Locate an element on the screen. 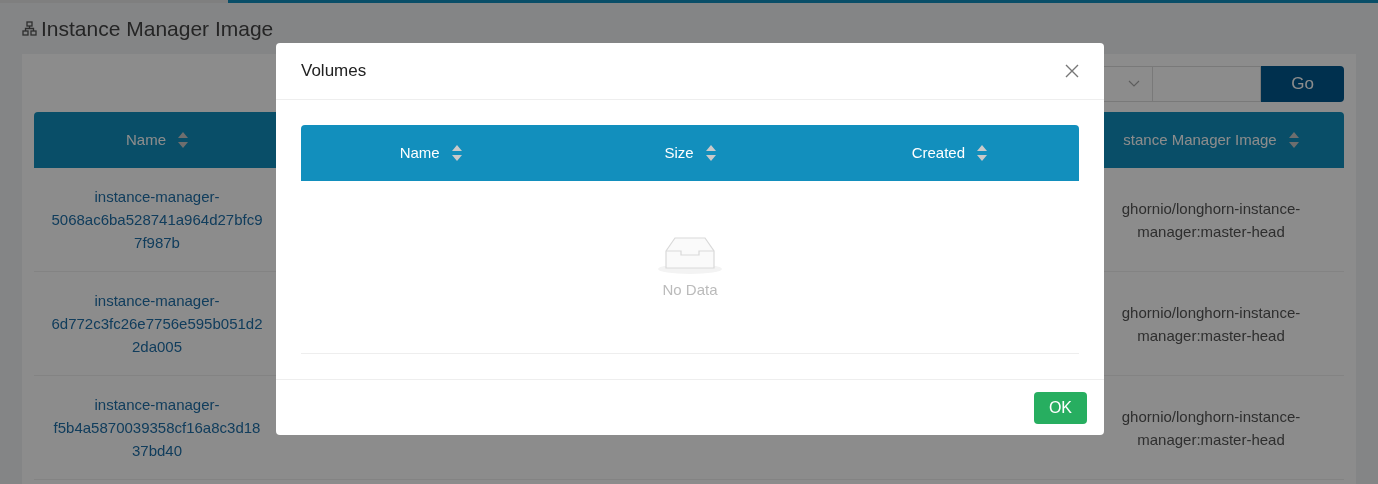  close-icon is located at coordinates (1072, 71).